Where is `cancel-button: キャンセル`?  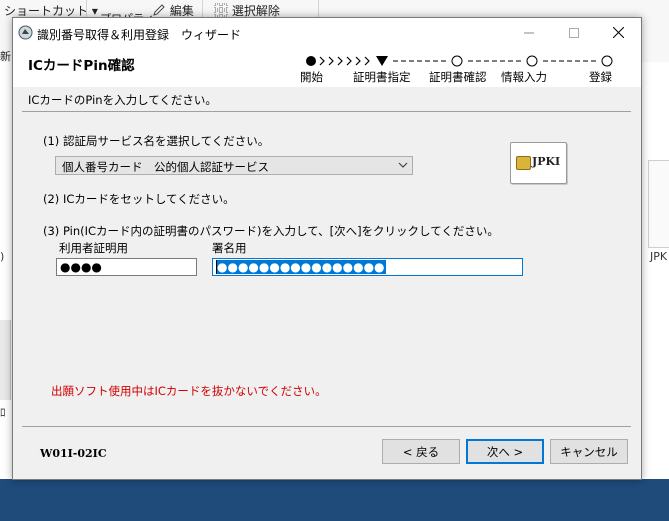
cancel-button: キャンセル is located at coordinates (589, 451).